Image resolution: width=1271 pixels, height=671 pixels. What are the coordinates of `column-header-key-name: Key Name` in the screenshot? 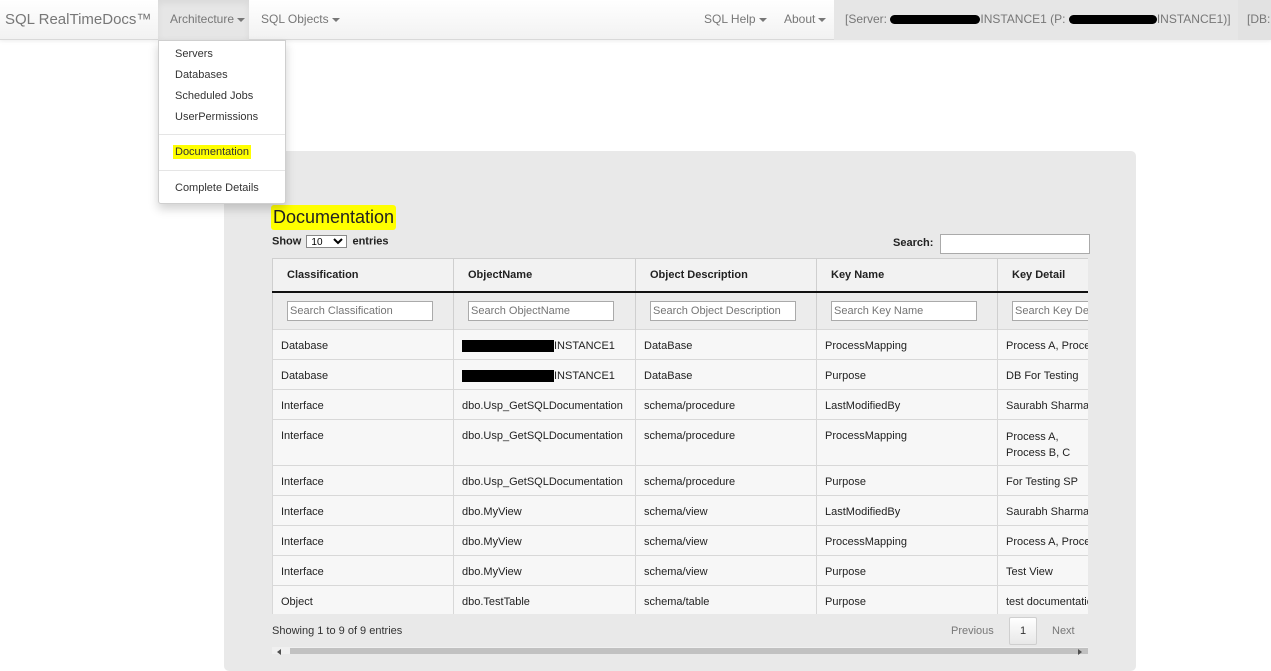 It's located at (907, 275).